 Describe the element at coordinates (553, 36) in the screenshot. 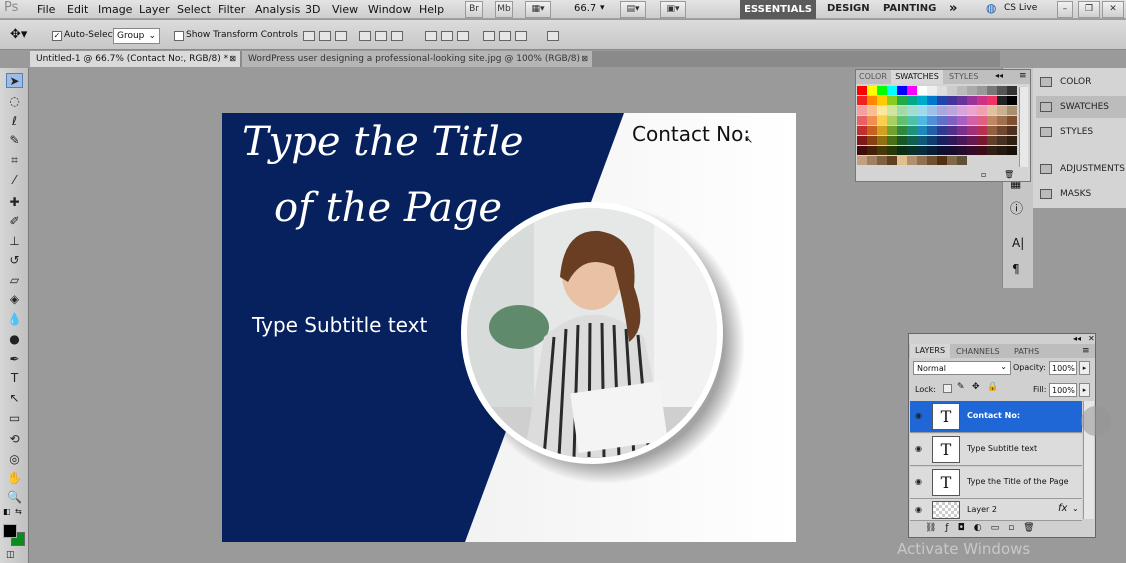

I see `auto-align-layers-icon` at that location.